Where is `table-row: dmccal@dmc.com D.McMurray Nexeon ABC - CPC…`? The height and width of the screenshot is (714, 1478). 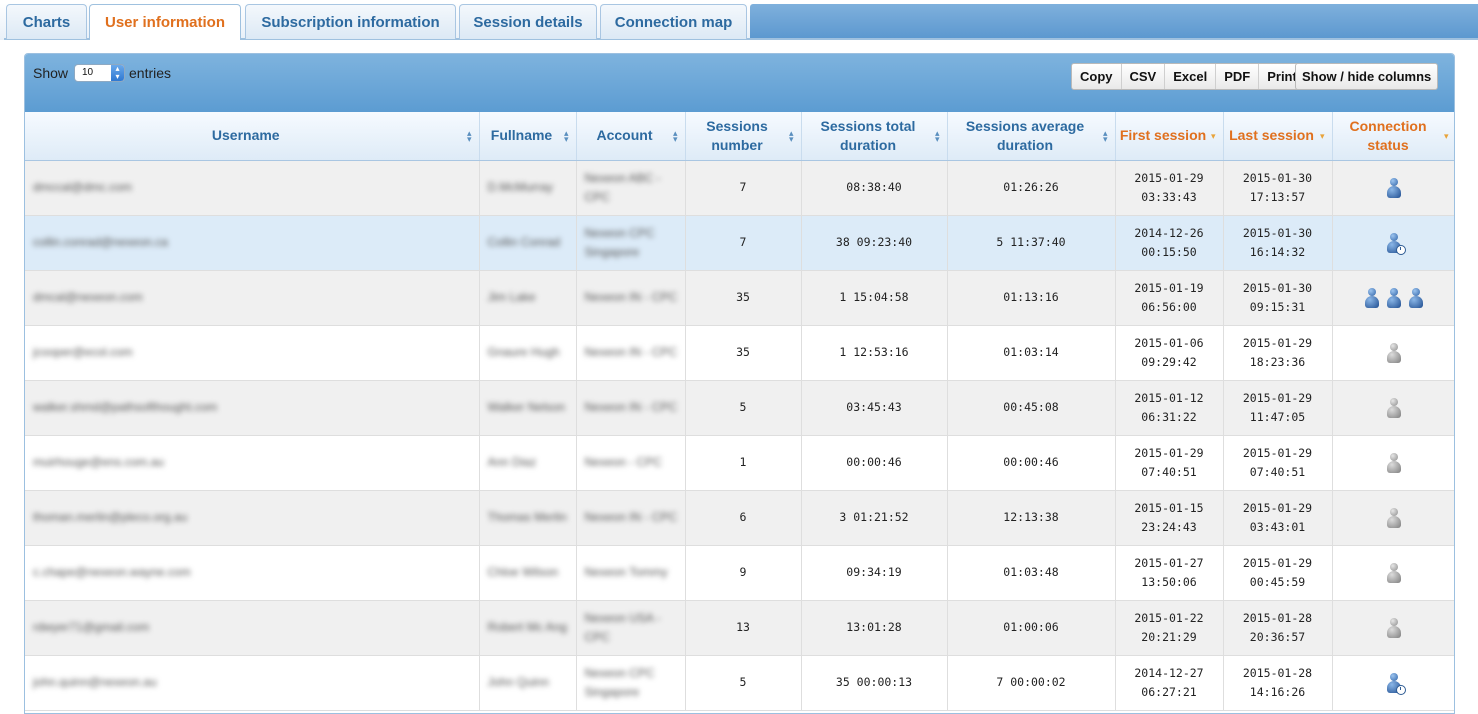
table-row: dmccal@dmc.com D.McMurray Nexeon ABC - CPC… is located at coordinates (740, 188).